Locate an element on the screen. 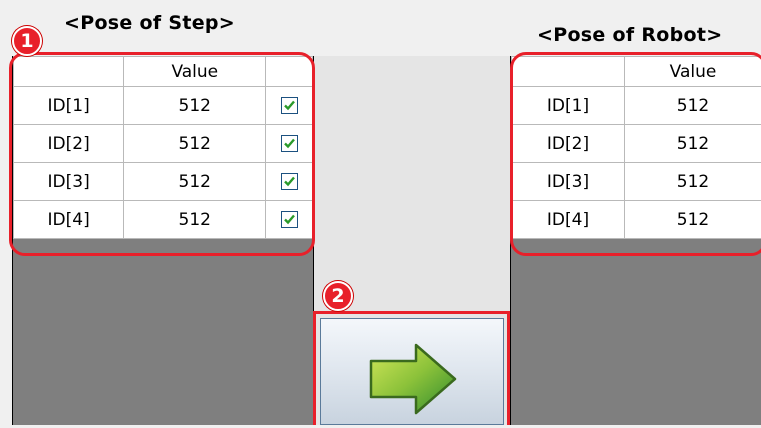 Image resolution: width=761 pixels, height=428 pixels. transfer-button-callout is located at coordinates (411, 368).